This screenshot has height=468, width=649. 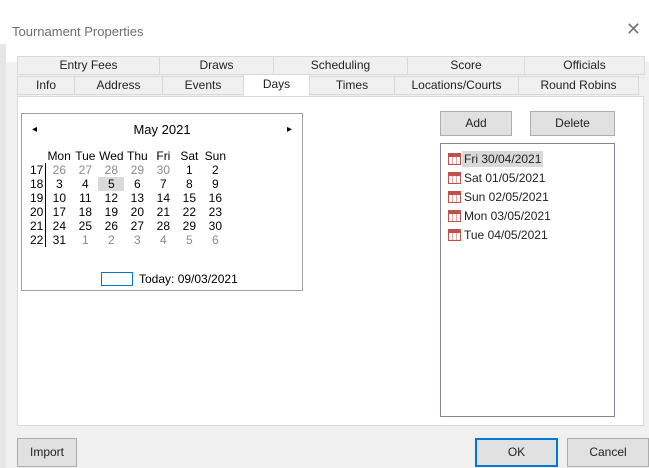 What do you see at coordinates (163, 212) in the screenshot?
I see `calendar-day: 21` at bounding box center [163, 212].